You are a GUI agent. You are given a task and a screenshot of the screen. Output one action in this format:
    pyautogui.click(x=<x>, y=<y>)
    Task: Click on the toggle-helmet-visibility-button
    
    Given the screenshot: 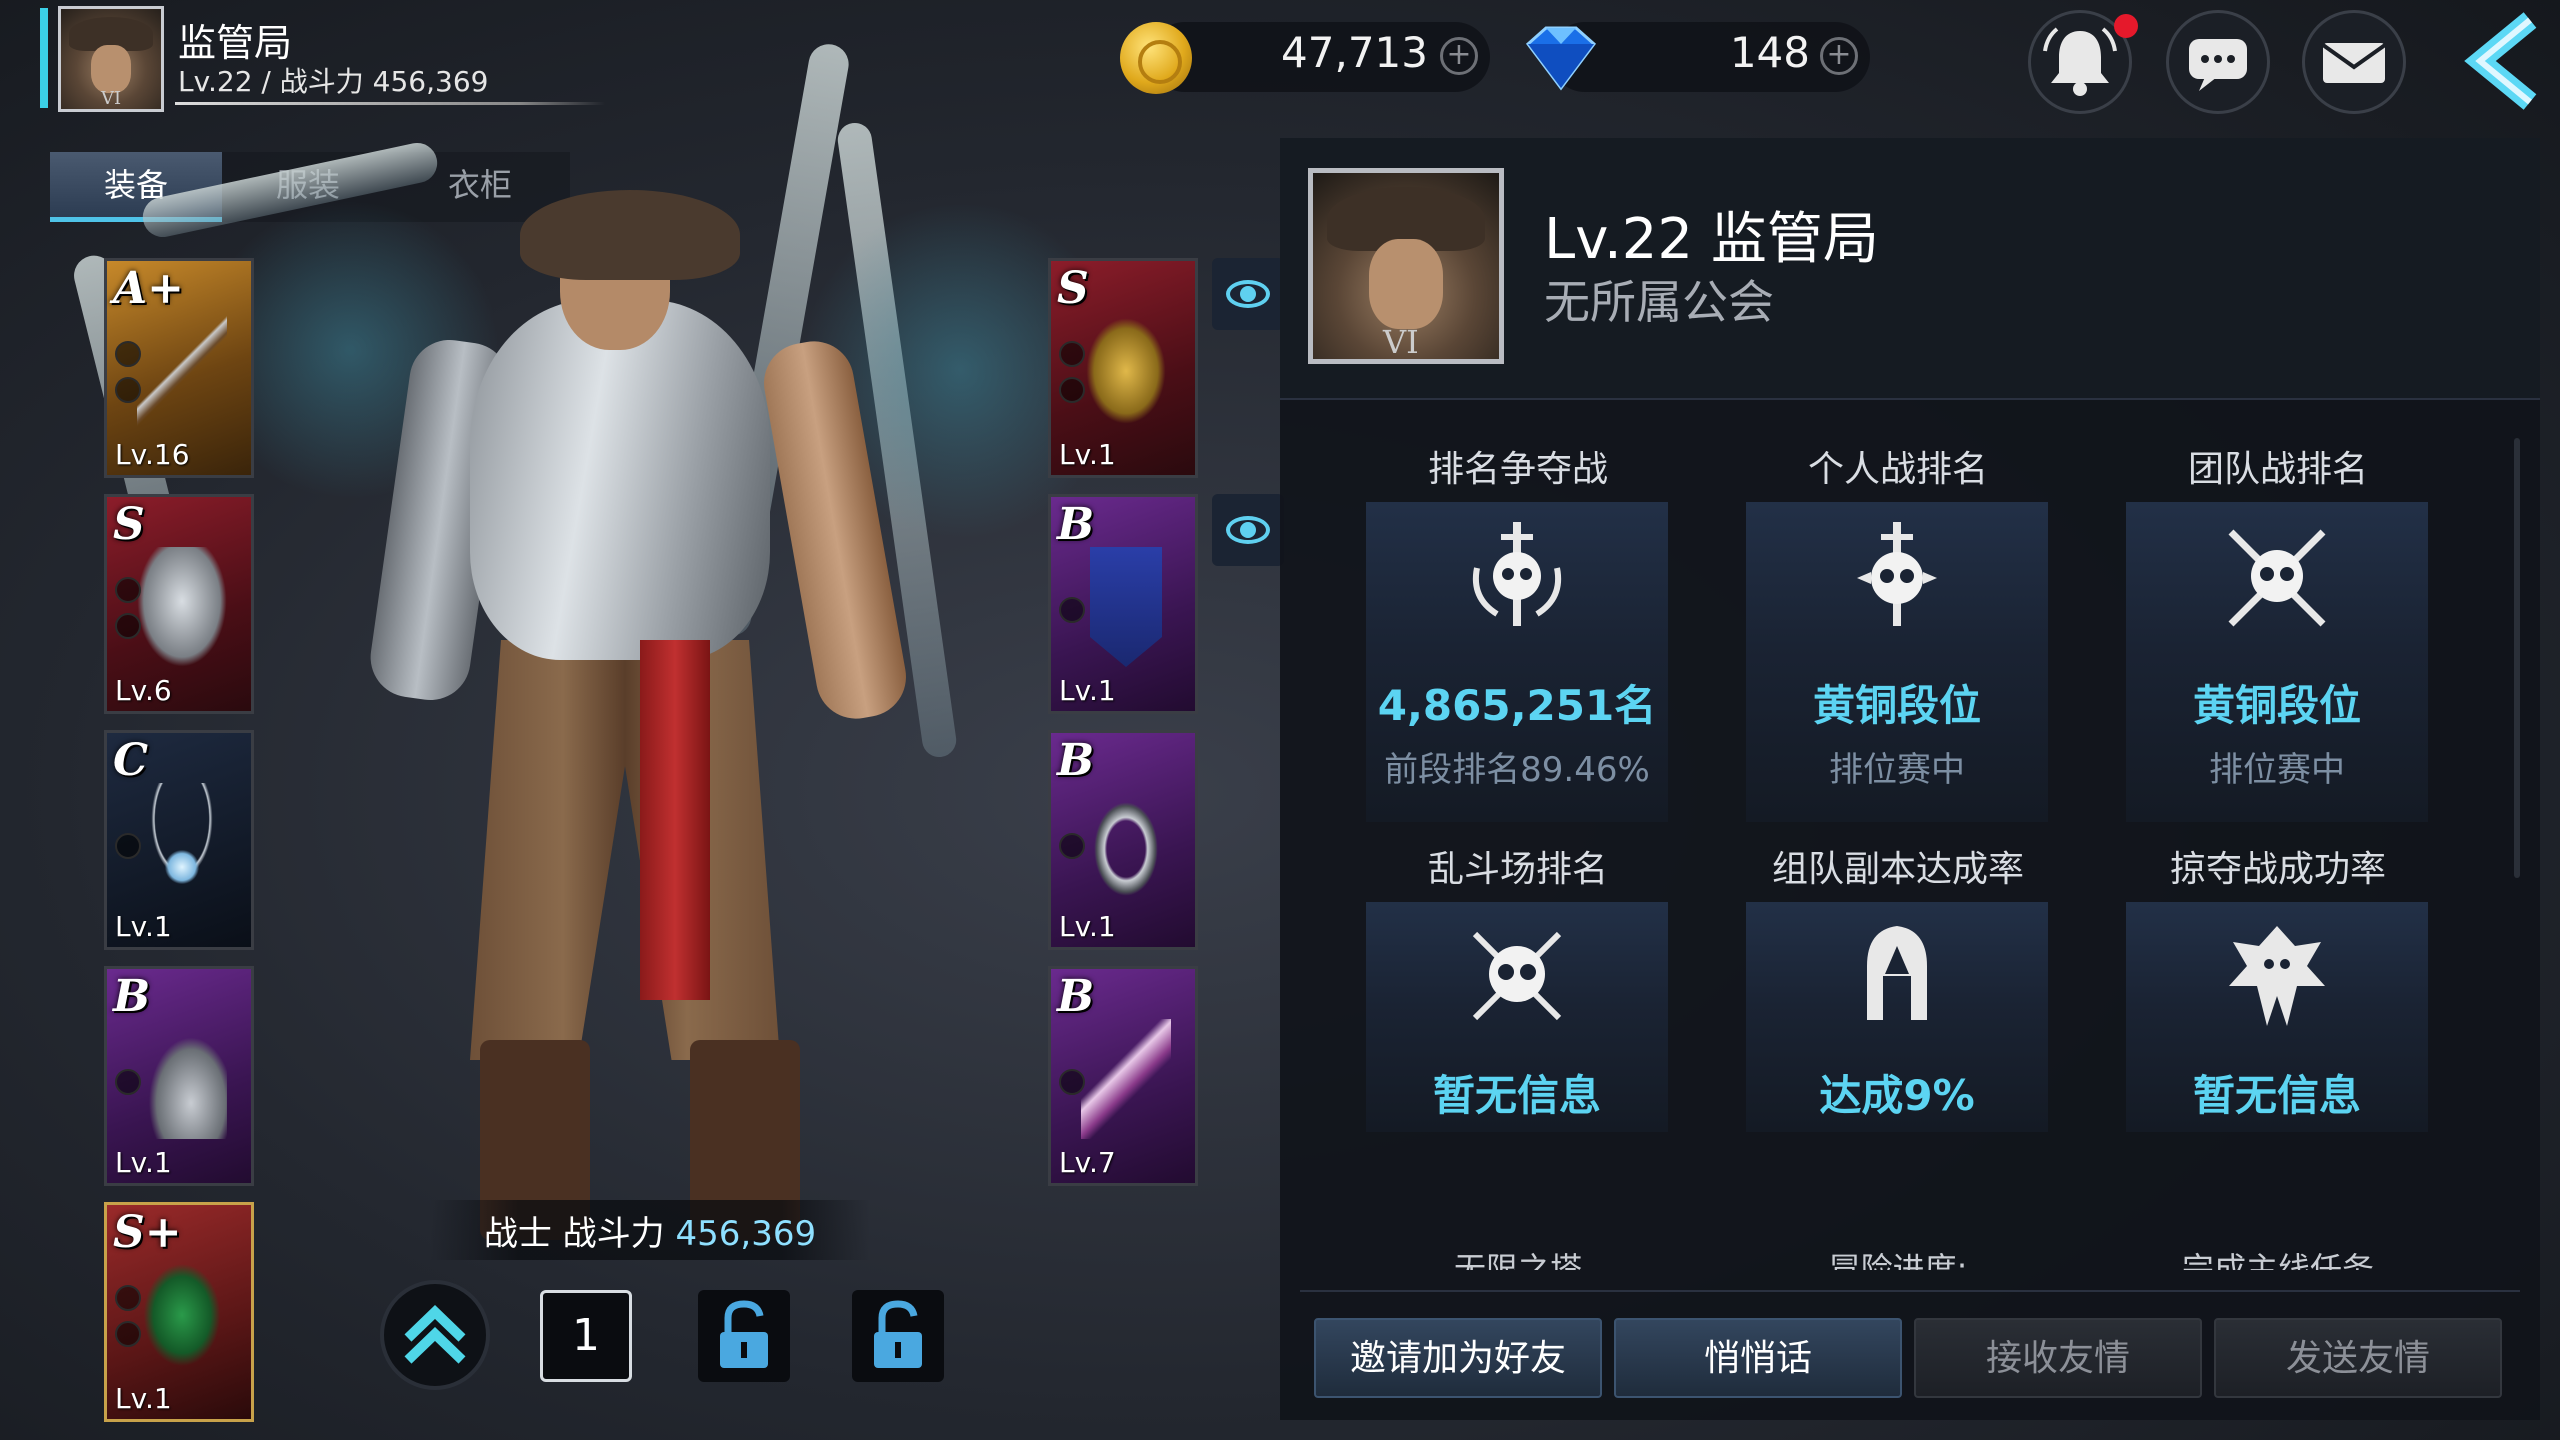 What is the action you would take?
    pyautogui.click(x=1248, y=294)
    